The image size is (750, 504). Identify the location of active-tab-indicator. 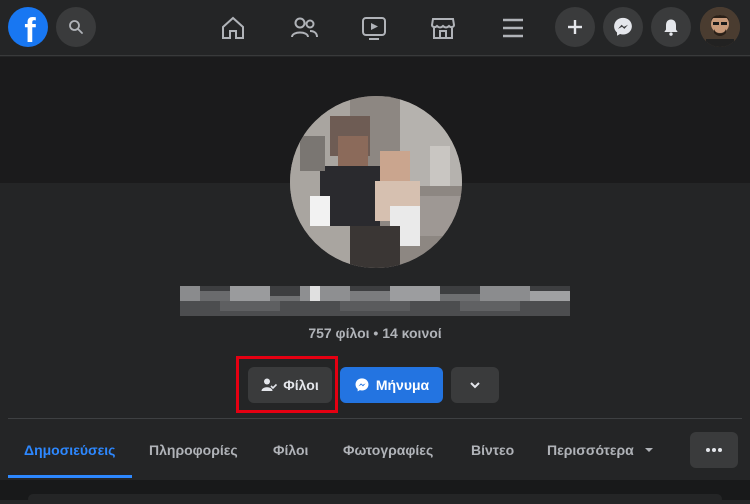
(70, 476).